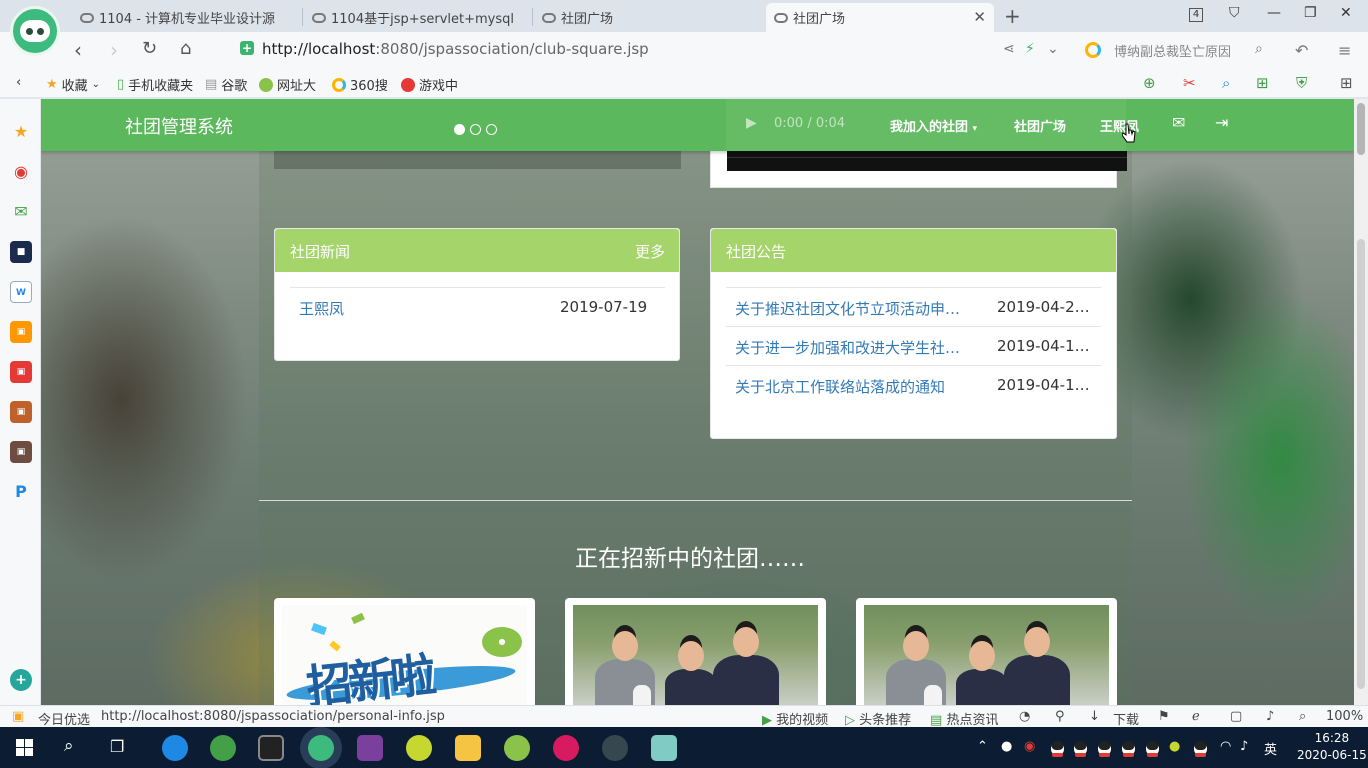 This screenshot has width=1368, height=768. What do you see at coordinates (1244, 746) in the screenshot?
I see `volume-icon: ♪` at bounding box center [1244, 746].